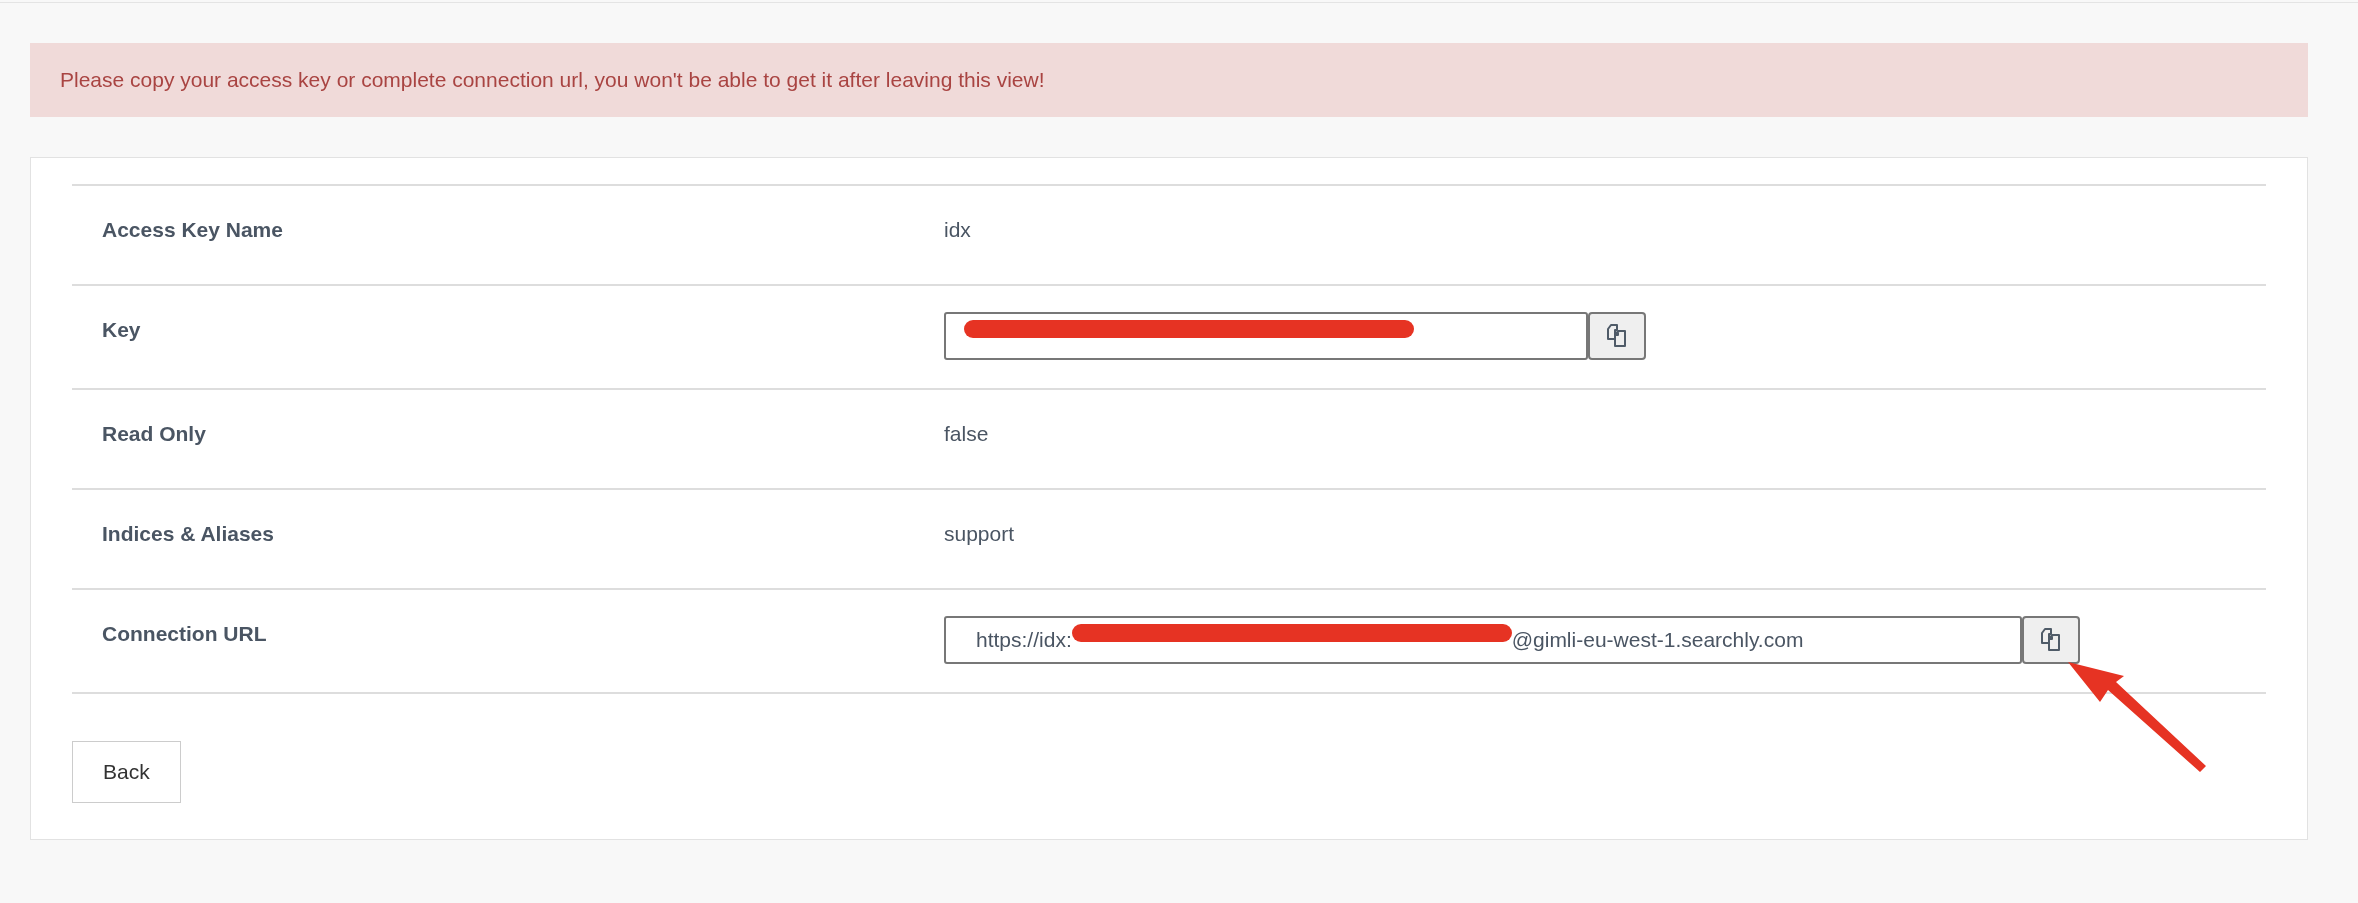 Image resolution: width=2358 pixels, height=903 pixels. Describe the element at coordinates (979, 533) in the screenshot. I see `row-value: support` at that location.